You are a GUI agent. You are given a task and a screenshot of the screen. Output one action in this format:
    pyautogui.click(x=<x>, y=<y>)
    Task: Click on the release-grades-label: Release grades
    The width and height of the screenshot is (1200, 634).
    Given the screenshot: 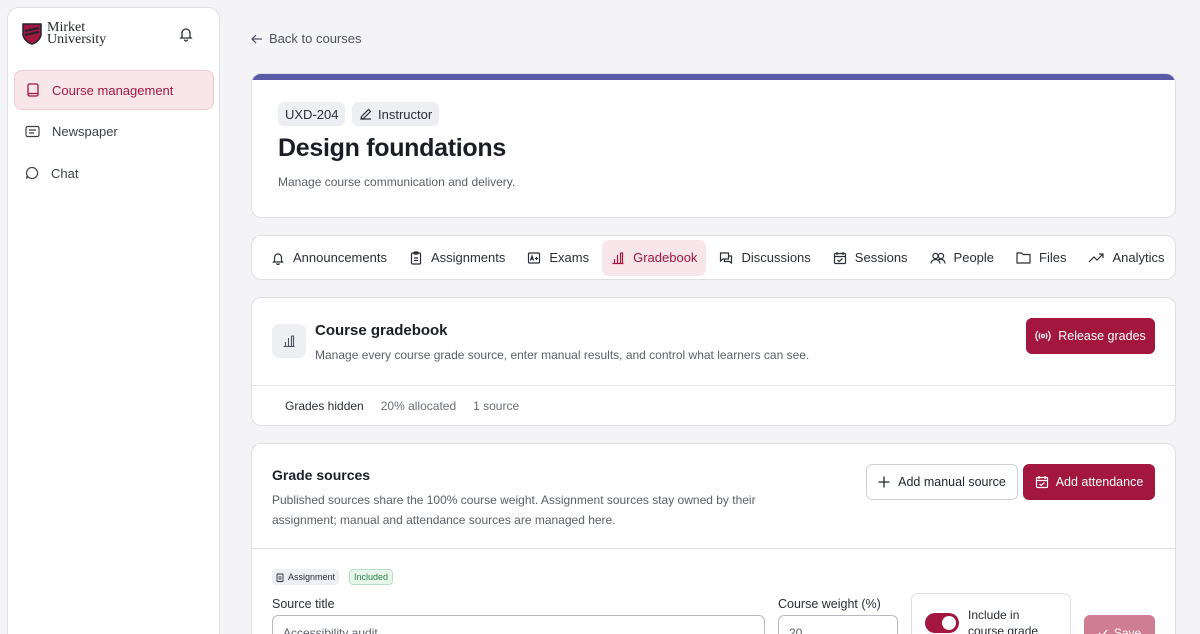 What is the action you would take?
    pyautogui.click(x=1102, y=336)
    